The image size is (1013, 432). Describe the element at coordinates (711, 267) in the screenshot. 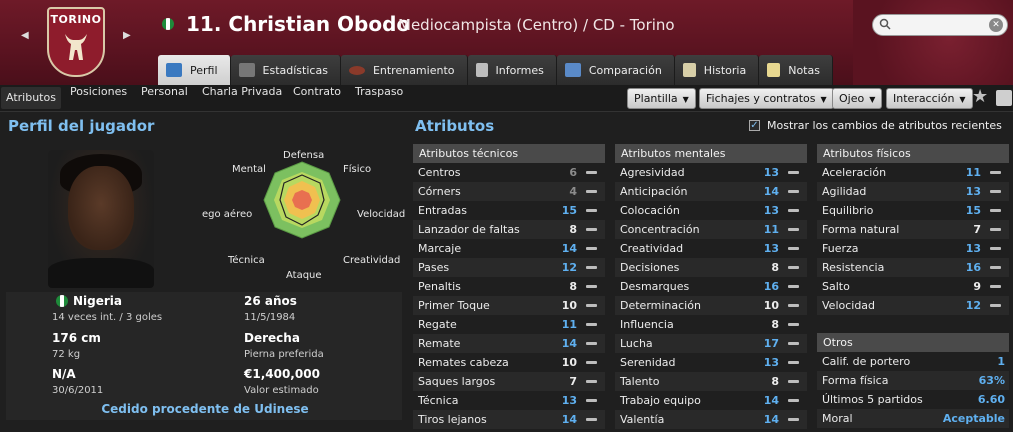

I see `mental-attribute-row: Decisiones 8` at that location.